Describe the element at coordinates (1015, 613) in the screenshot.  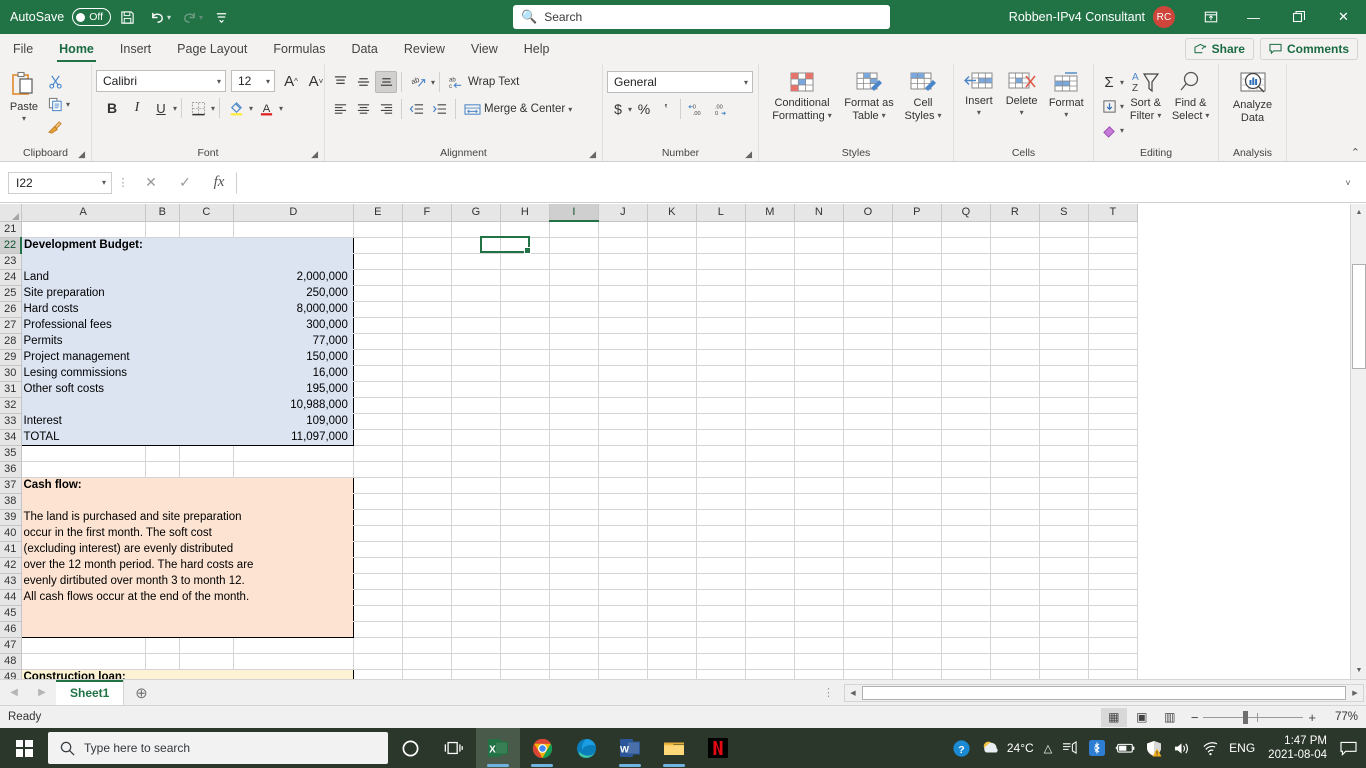
I see `cell-R45` at that location.